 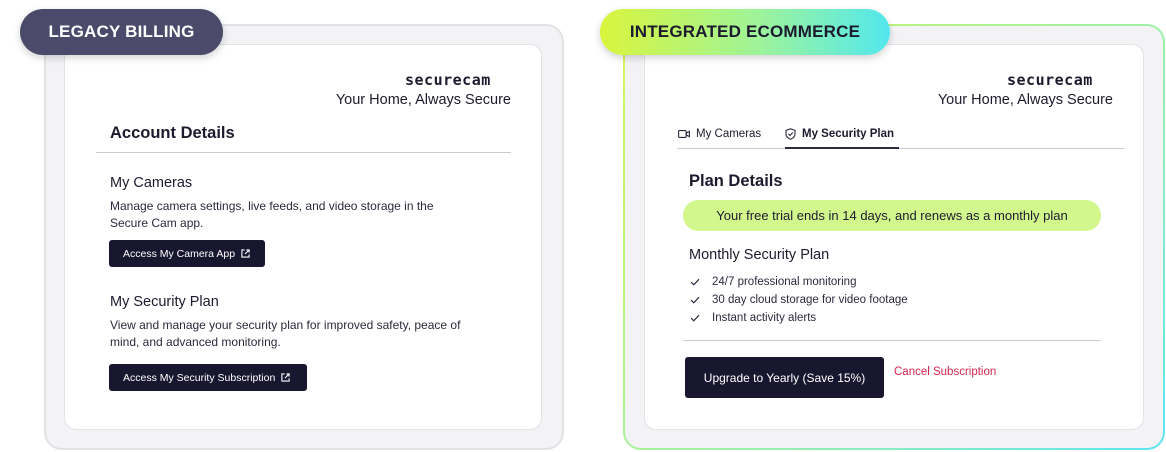 I want to click on plan-details-heading: Plan Details, so click(x=736, y=181).